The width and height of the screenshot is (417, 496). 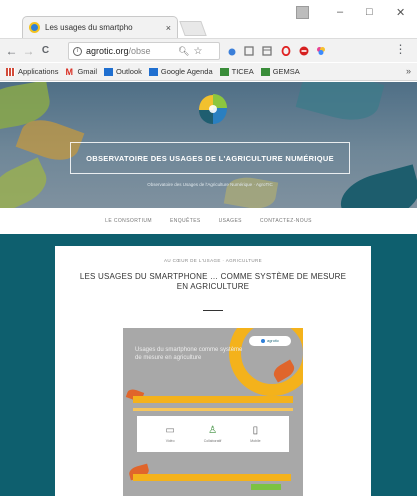 I want to click on back-button: ←, so click(x=11, y=51).